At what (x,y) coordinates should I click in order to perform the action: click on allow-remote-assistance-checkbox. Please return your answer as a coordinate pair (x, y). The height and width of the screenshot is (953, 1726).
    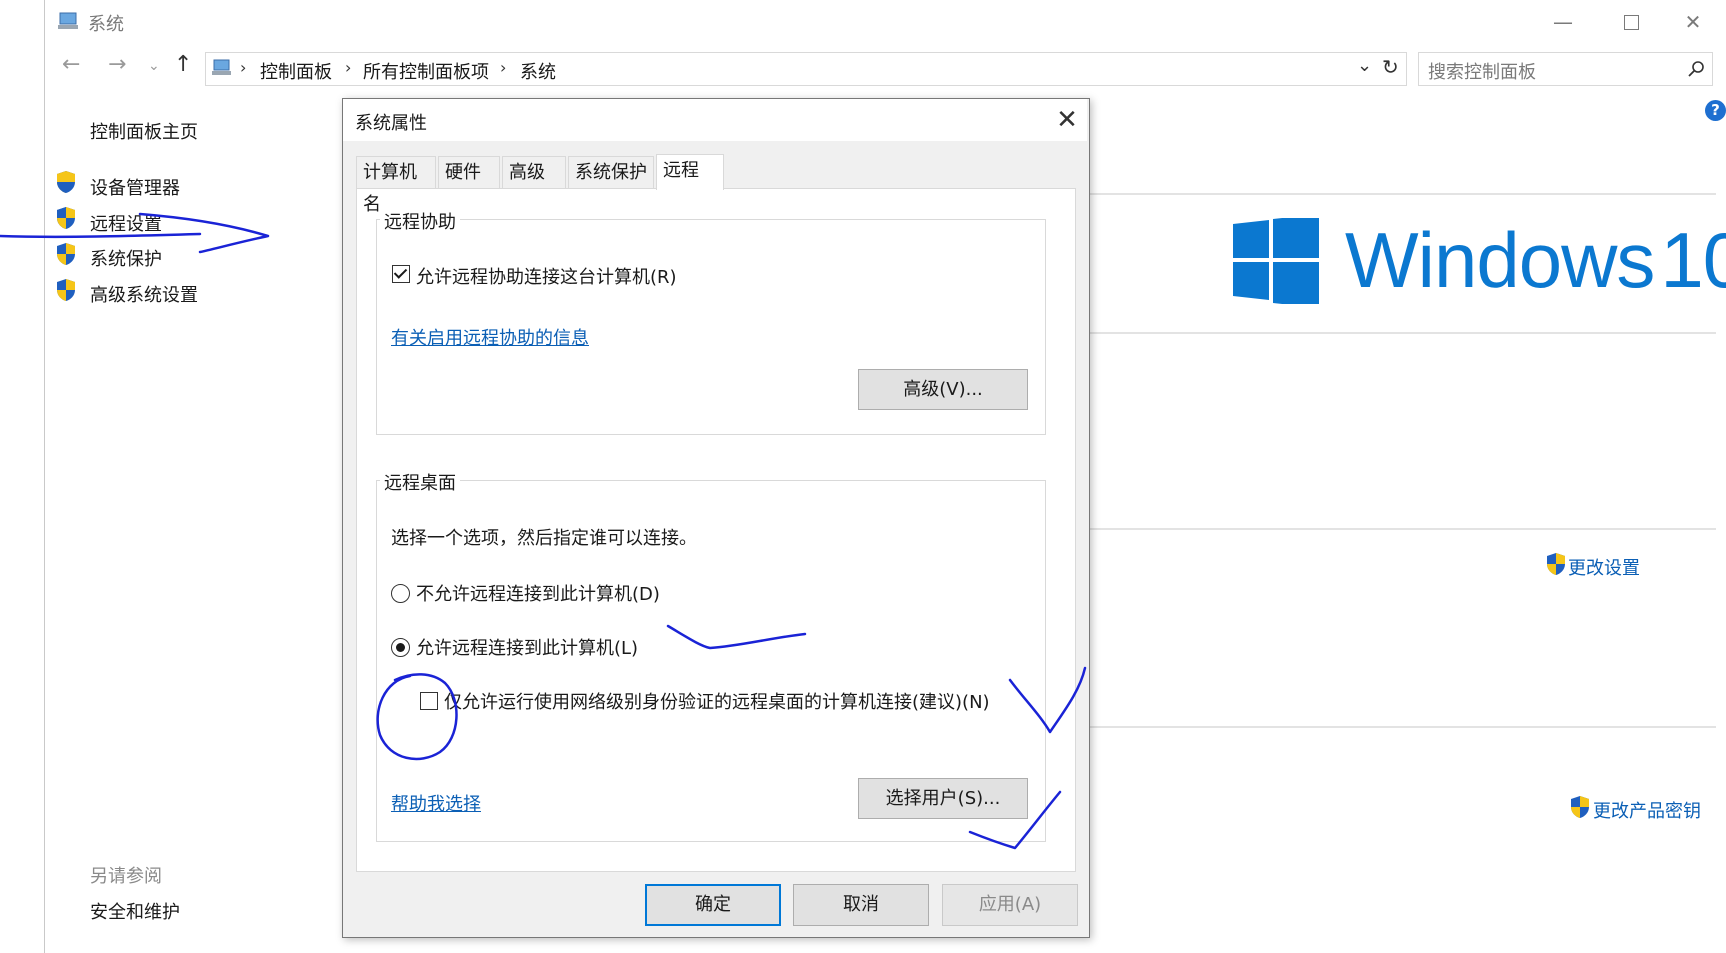
    Looking at the image, I should click on (401, 274).